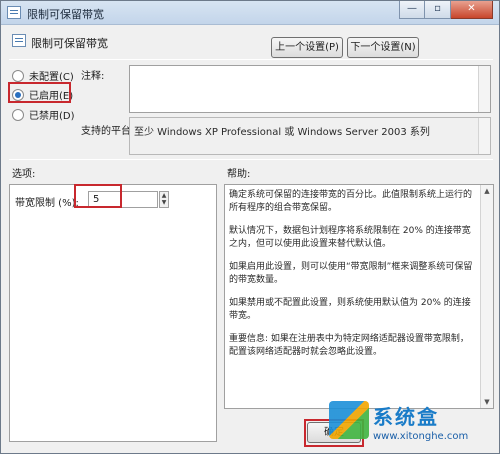  Describe the element at coordinates (47, 203) in the screenshot. I see `bandwidth-limit-label: 带宽限制 (%):` at that location.